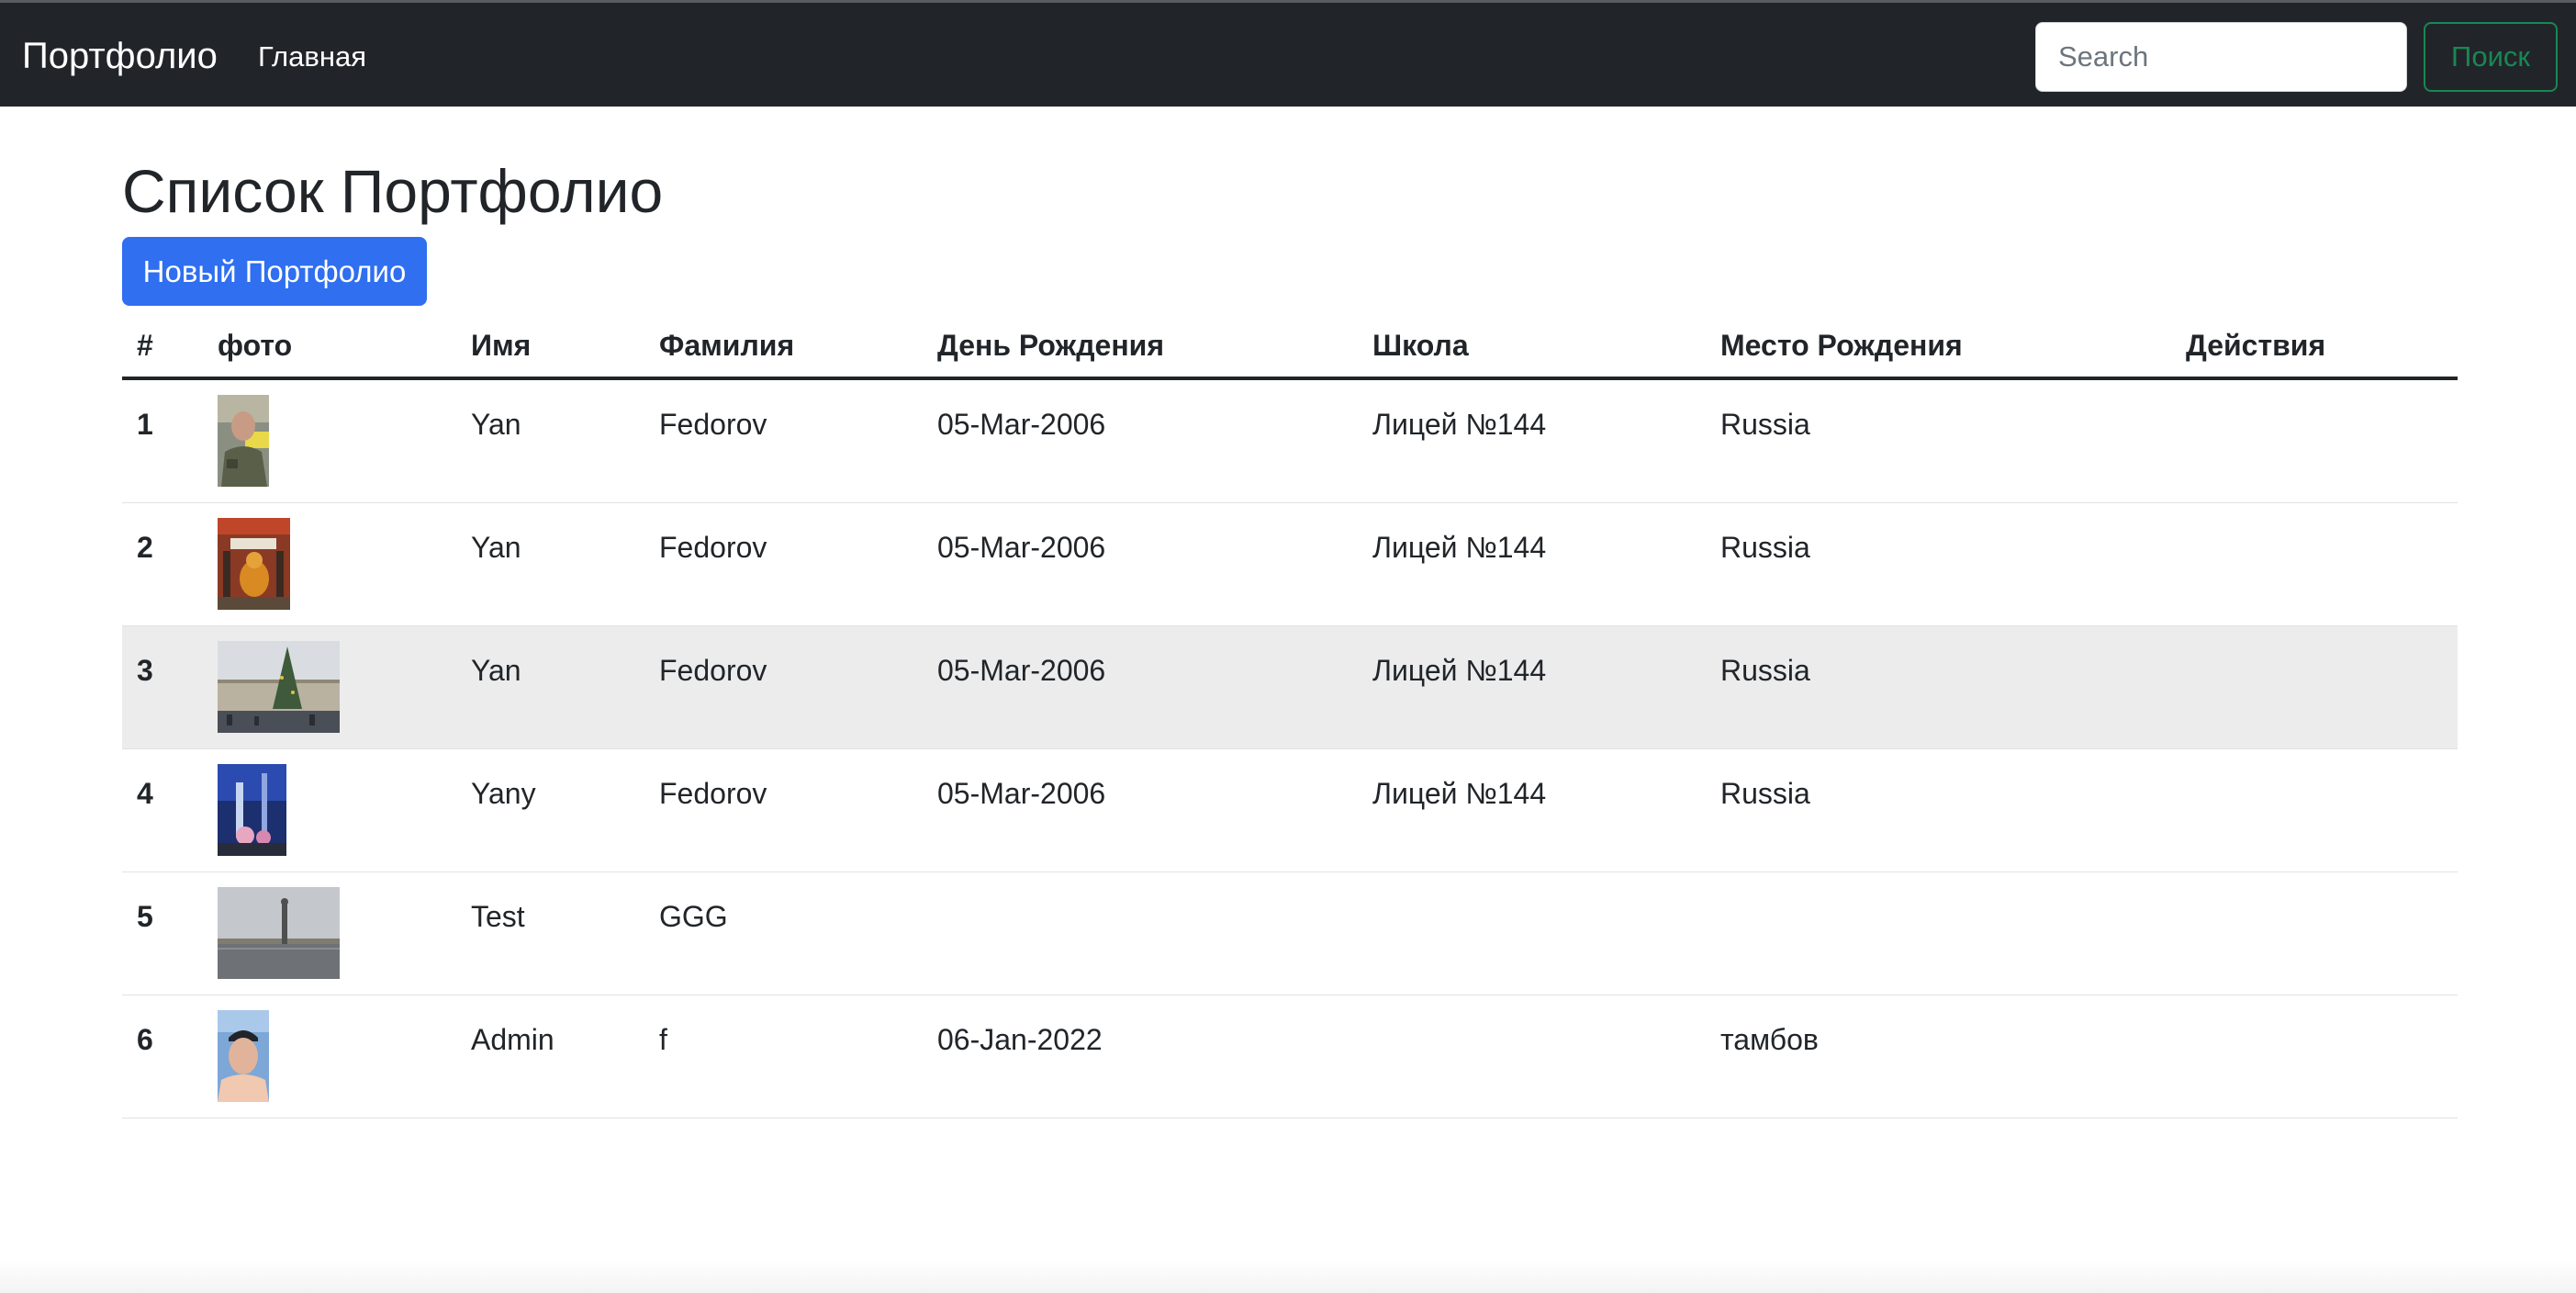  Describe the element at coordinates (312, 56) in the screenshot. I see `nav-link-home: Главная` at that location.